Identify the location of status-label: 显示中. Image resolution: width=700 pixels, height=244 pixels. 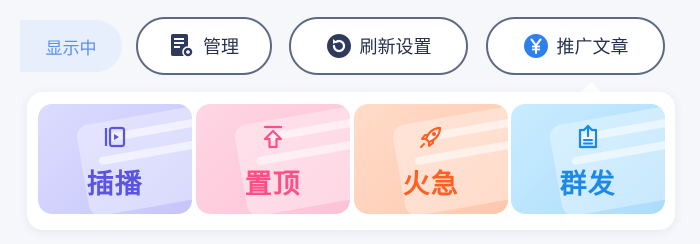
(71, 48).